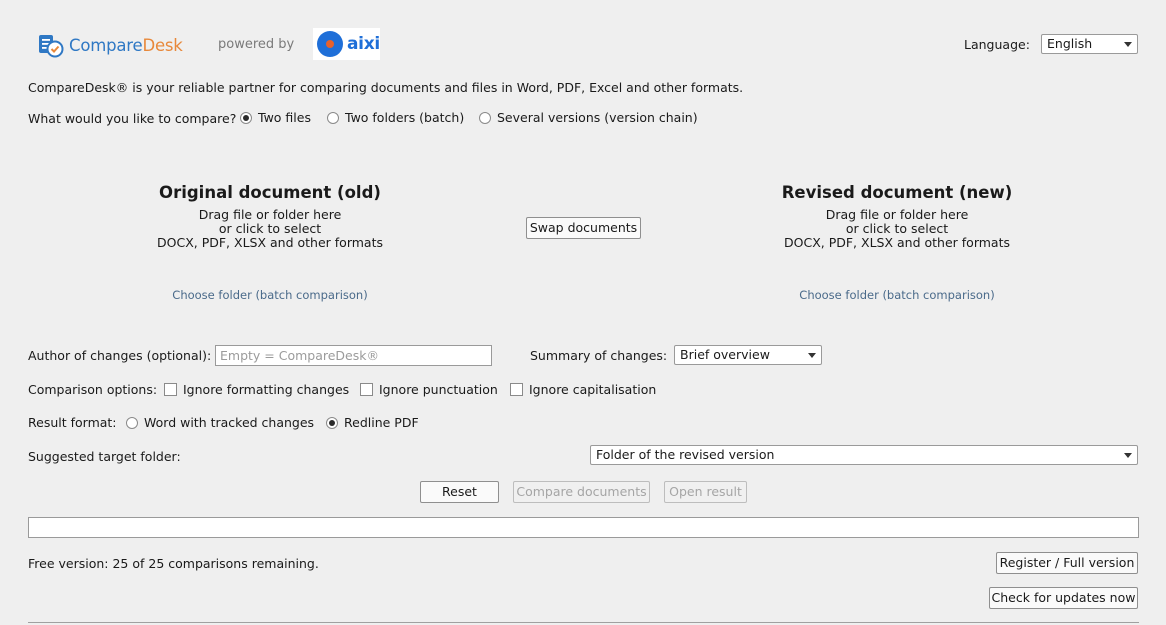 The height and width of the screenshot is (625, 1166). I want to click on compare-mode-question: What would you like to compare?, so click(132, 118).